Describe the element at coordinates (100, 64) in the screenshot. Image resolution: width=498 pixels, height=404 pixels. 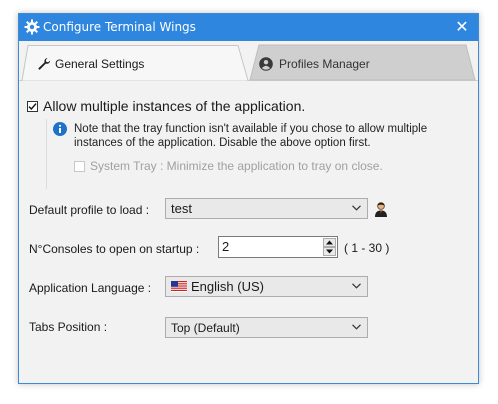
I see `tab-general-settings-label: General Settings` at that location.